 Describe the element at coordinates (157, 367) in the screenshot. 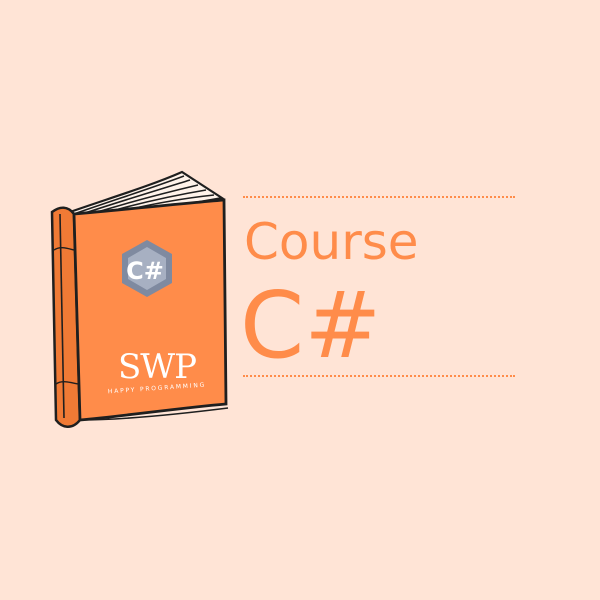

I see `brand-logo-text: SWP` at that location.